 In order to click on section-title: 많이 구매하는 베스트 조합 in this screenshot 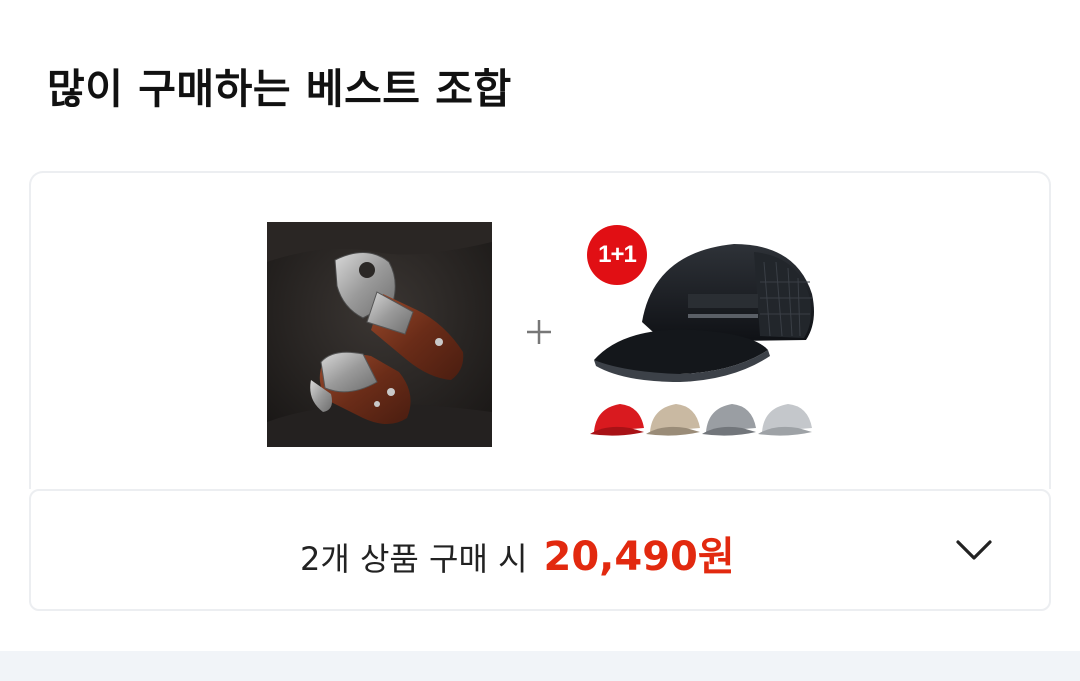, I will do `click(279, 89)`.